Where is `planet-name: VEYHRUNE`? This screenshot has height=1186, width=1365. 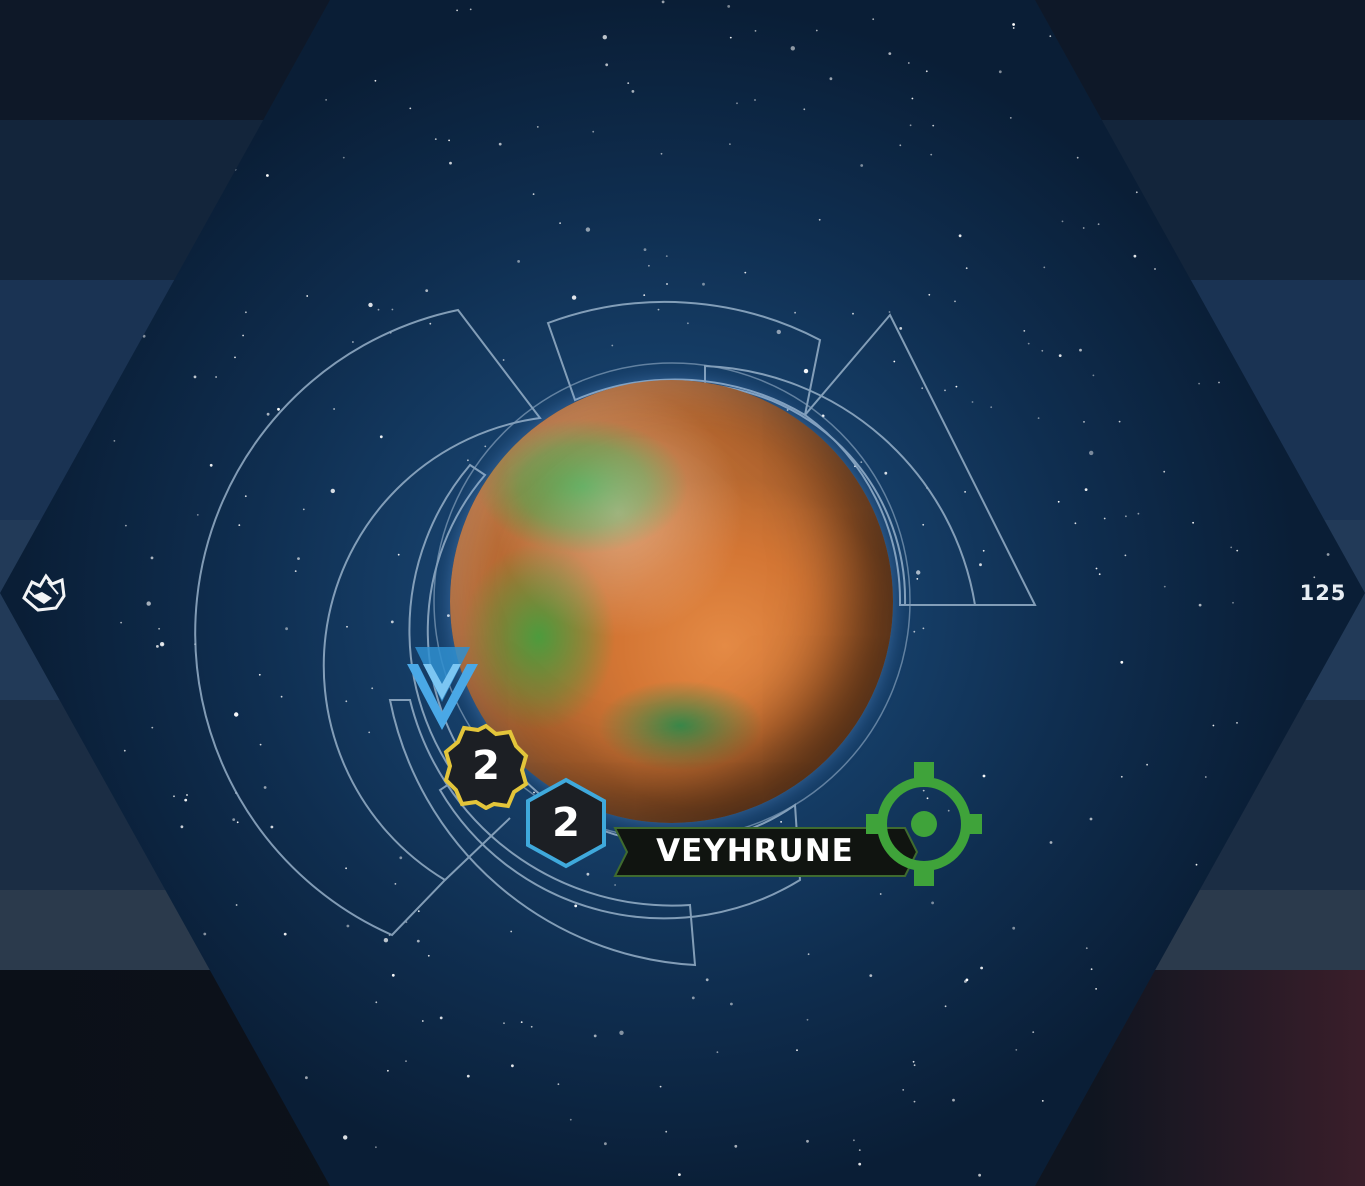
planet-name: VEYHRUNE is located at coordinates (755, 851).